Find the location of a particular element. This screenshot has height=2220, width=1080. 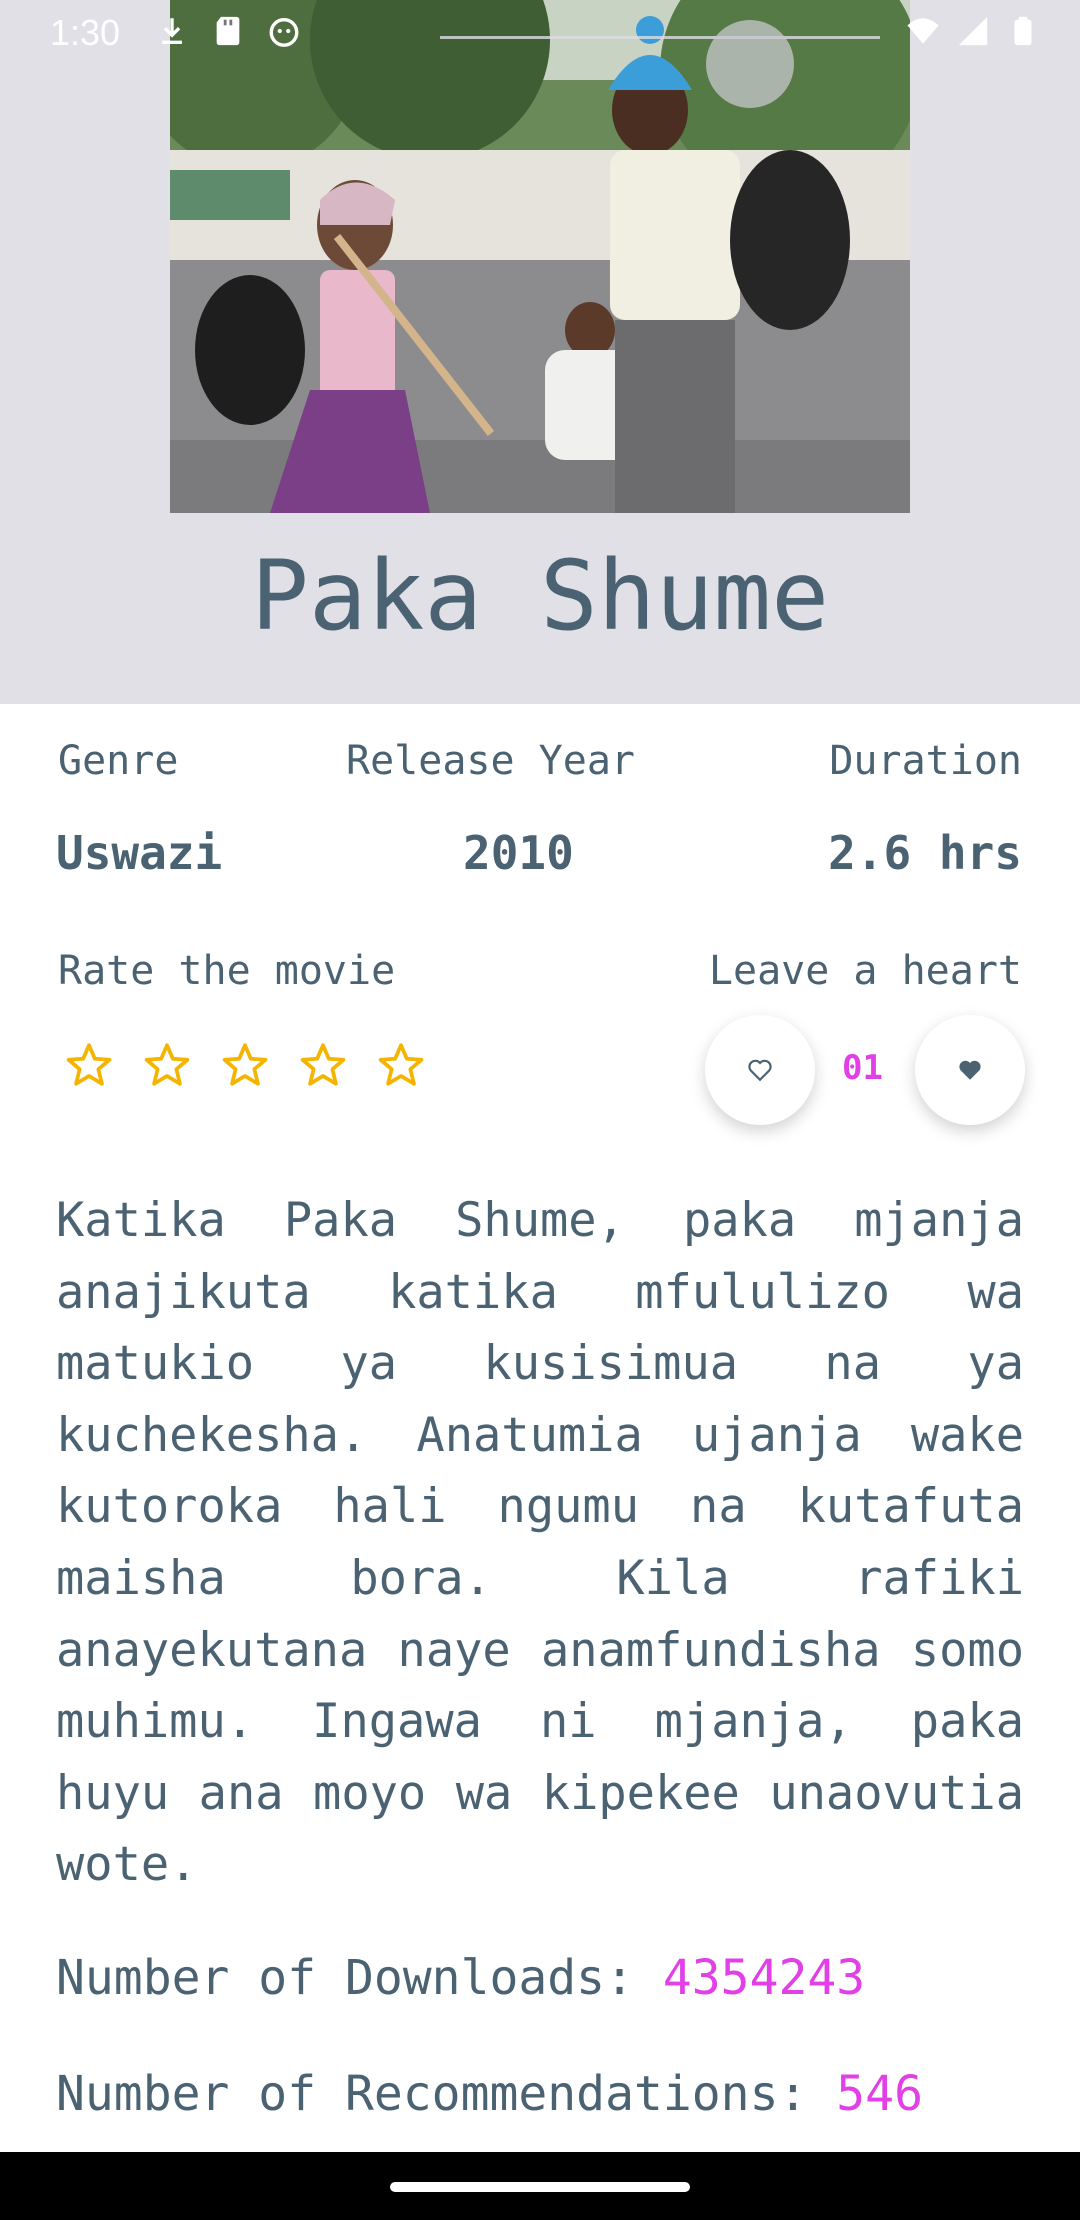

status-bar: 1:30 is located at coordinates (540, 54).